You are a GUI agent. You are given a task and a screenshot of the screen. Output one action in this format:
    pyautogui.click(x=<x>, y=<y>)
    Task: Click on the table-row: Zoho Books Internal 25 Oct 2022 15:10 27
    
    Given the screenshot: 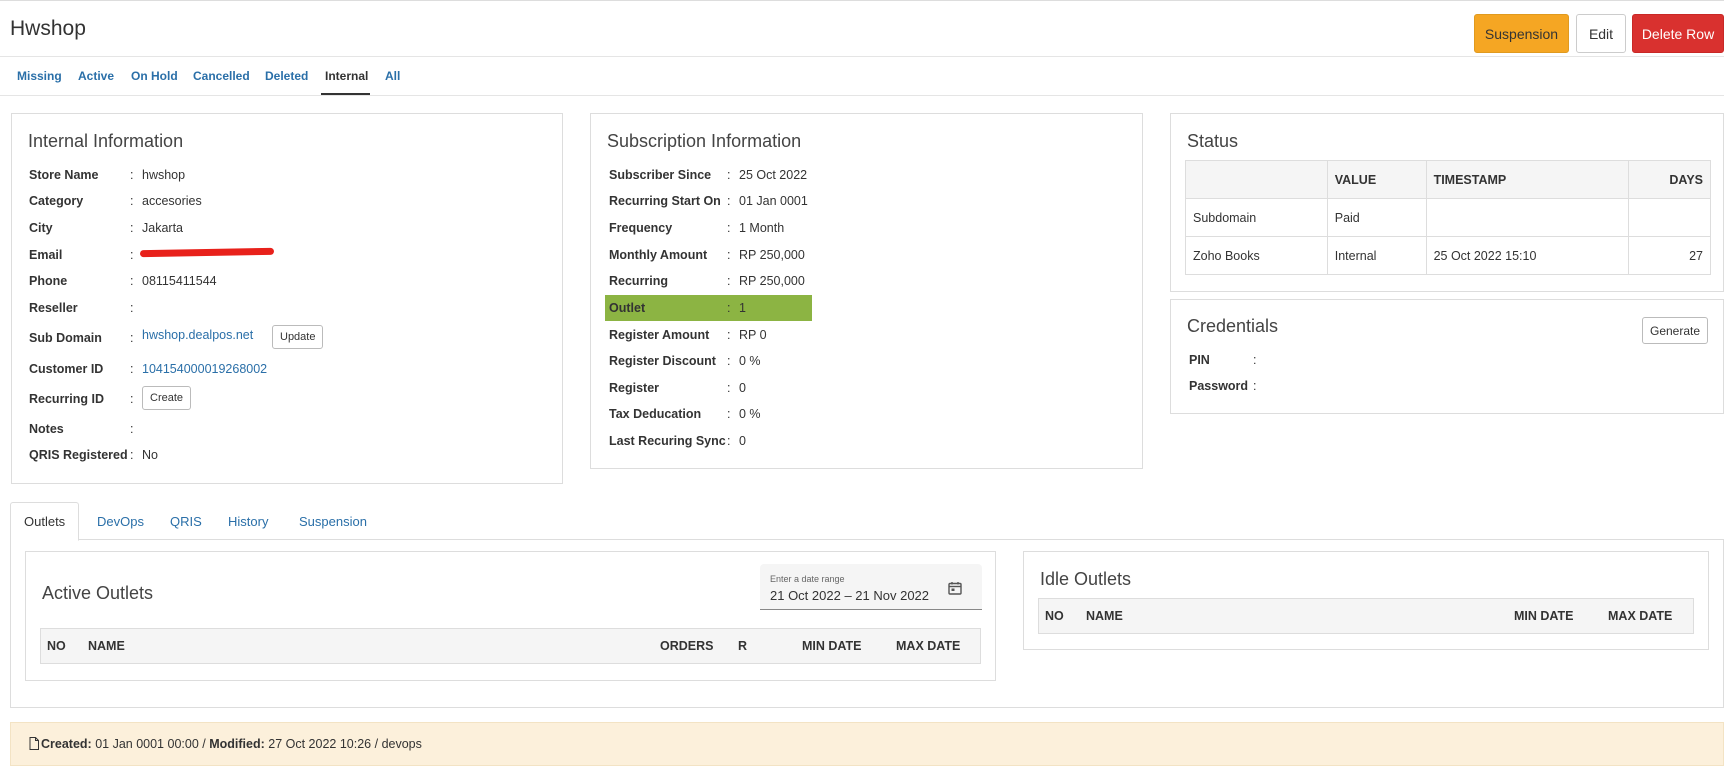 What is the action you would take?
    pyautogui.click(x=1448, y=255)
    